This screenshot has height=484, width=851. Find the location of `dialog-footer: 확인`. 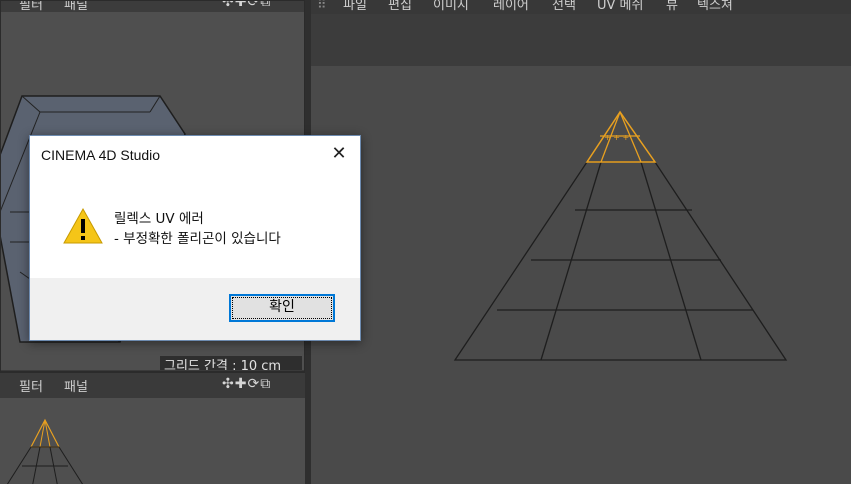

dialog-footer: 확인 is located at coordinates (195, 309).